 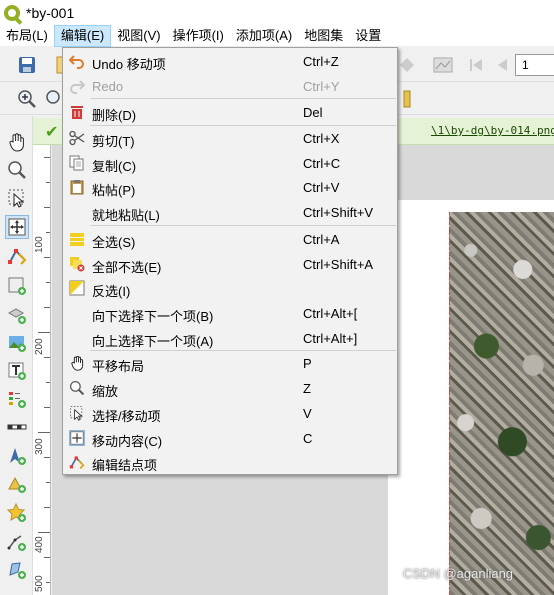 I want to click on undo-icon, so click(x=77, y=61).